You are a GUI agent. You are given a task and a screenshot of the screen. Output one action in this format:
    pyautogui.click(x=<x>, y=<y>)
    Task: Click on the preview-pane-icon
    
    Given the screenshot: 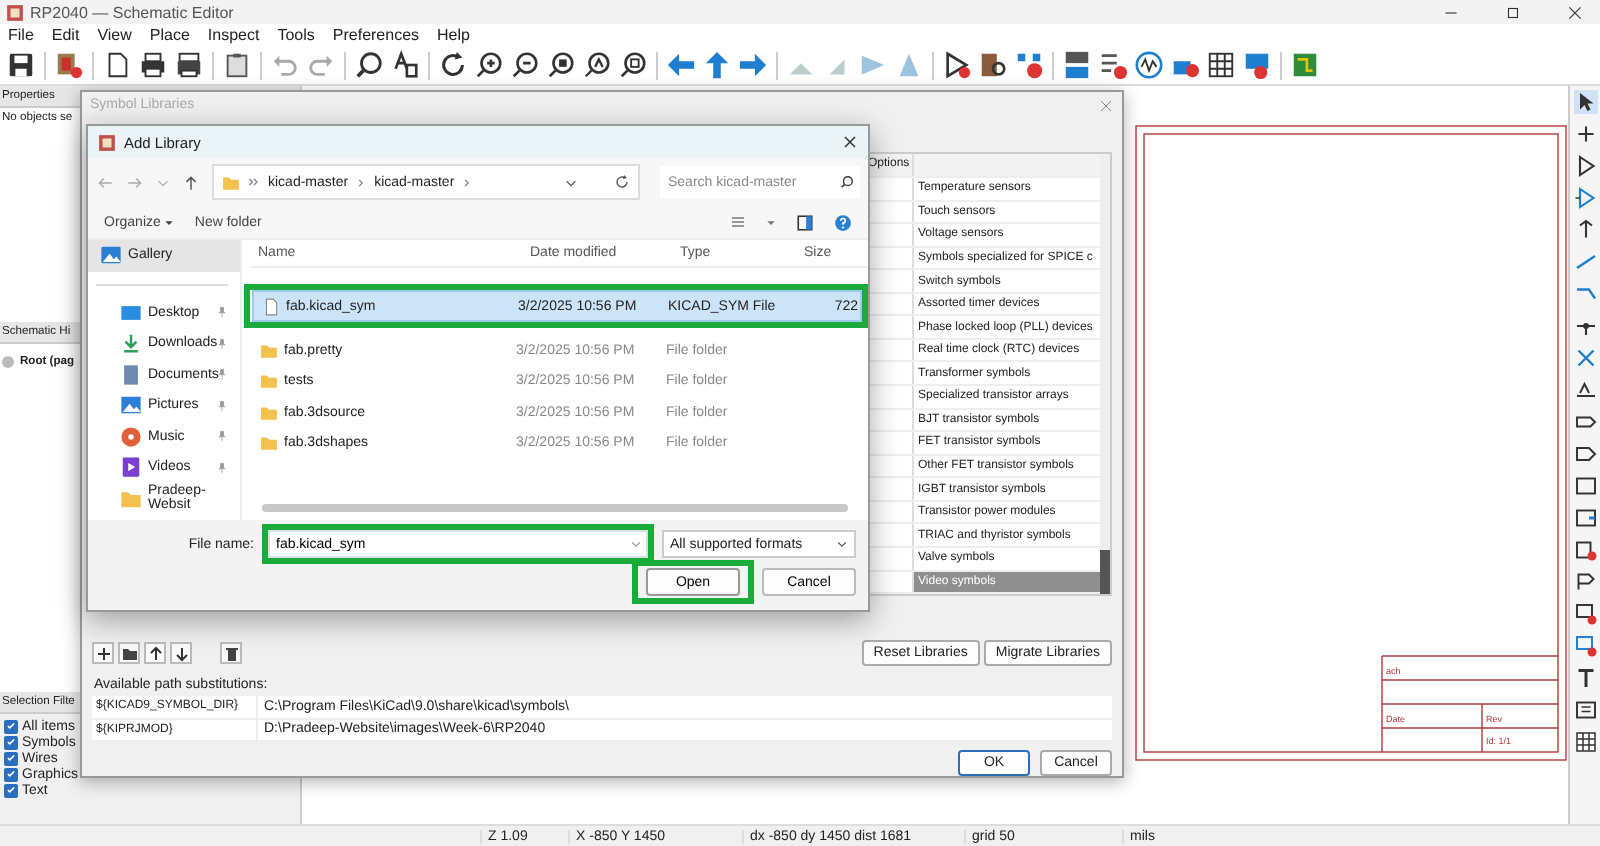 What is the action you would take?
    pyautogui.click(x=805, y=222)
    